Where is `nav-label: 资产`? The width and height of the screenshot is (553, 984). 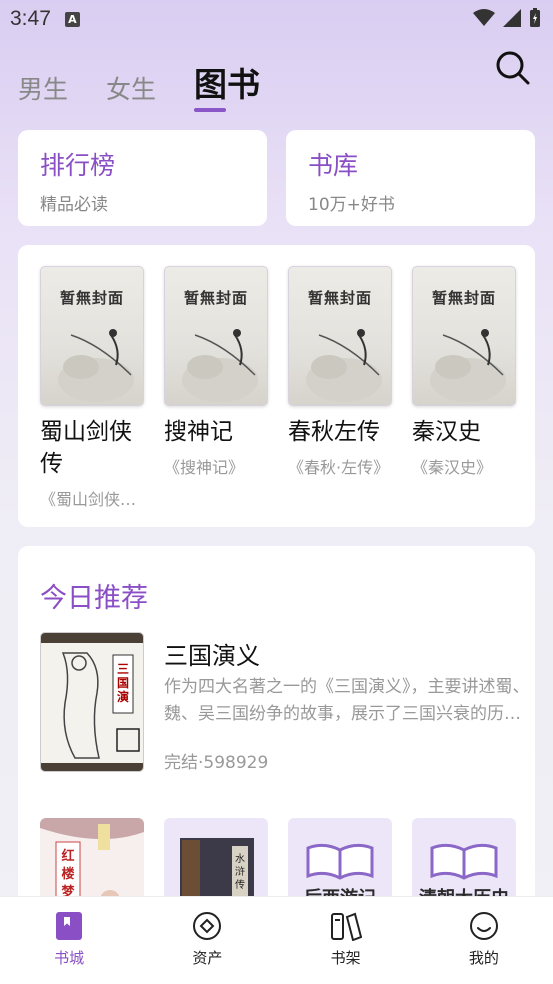 nav-label: 资产 is located at coordinates (207, 958).